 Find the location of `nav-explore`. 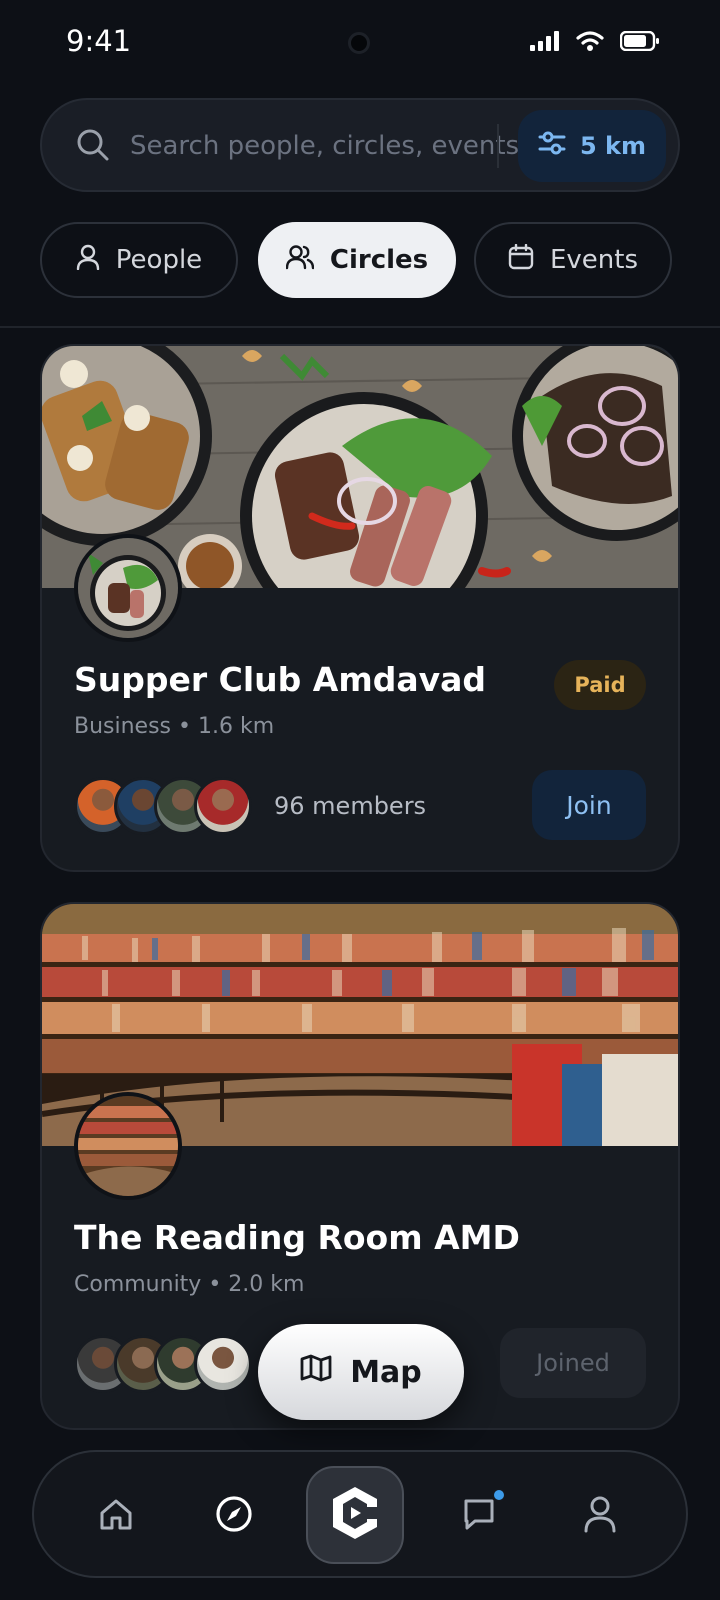

nav-explore is located at coordinates (234, 1516).